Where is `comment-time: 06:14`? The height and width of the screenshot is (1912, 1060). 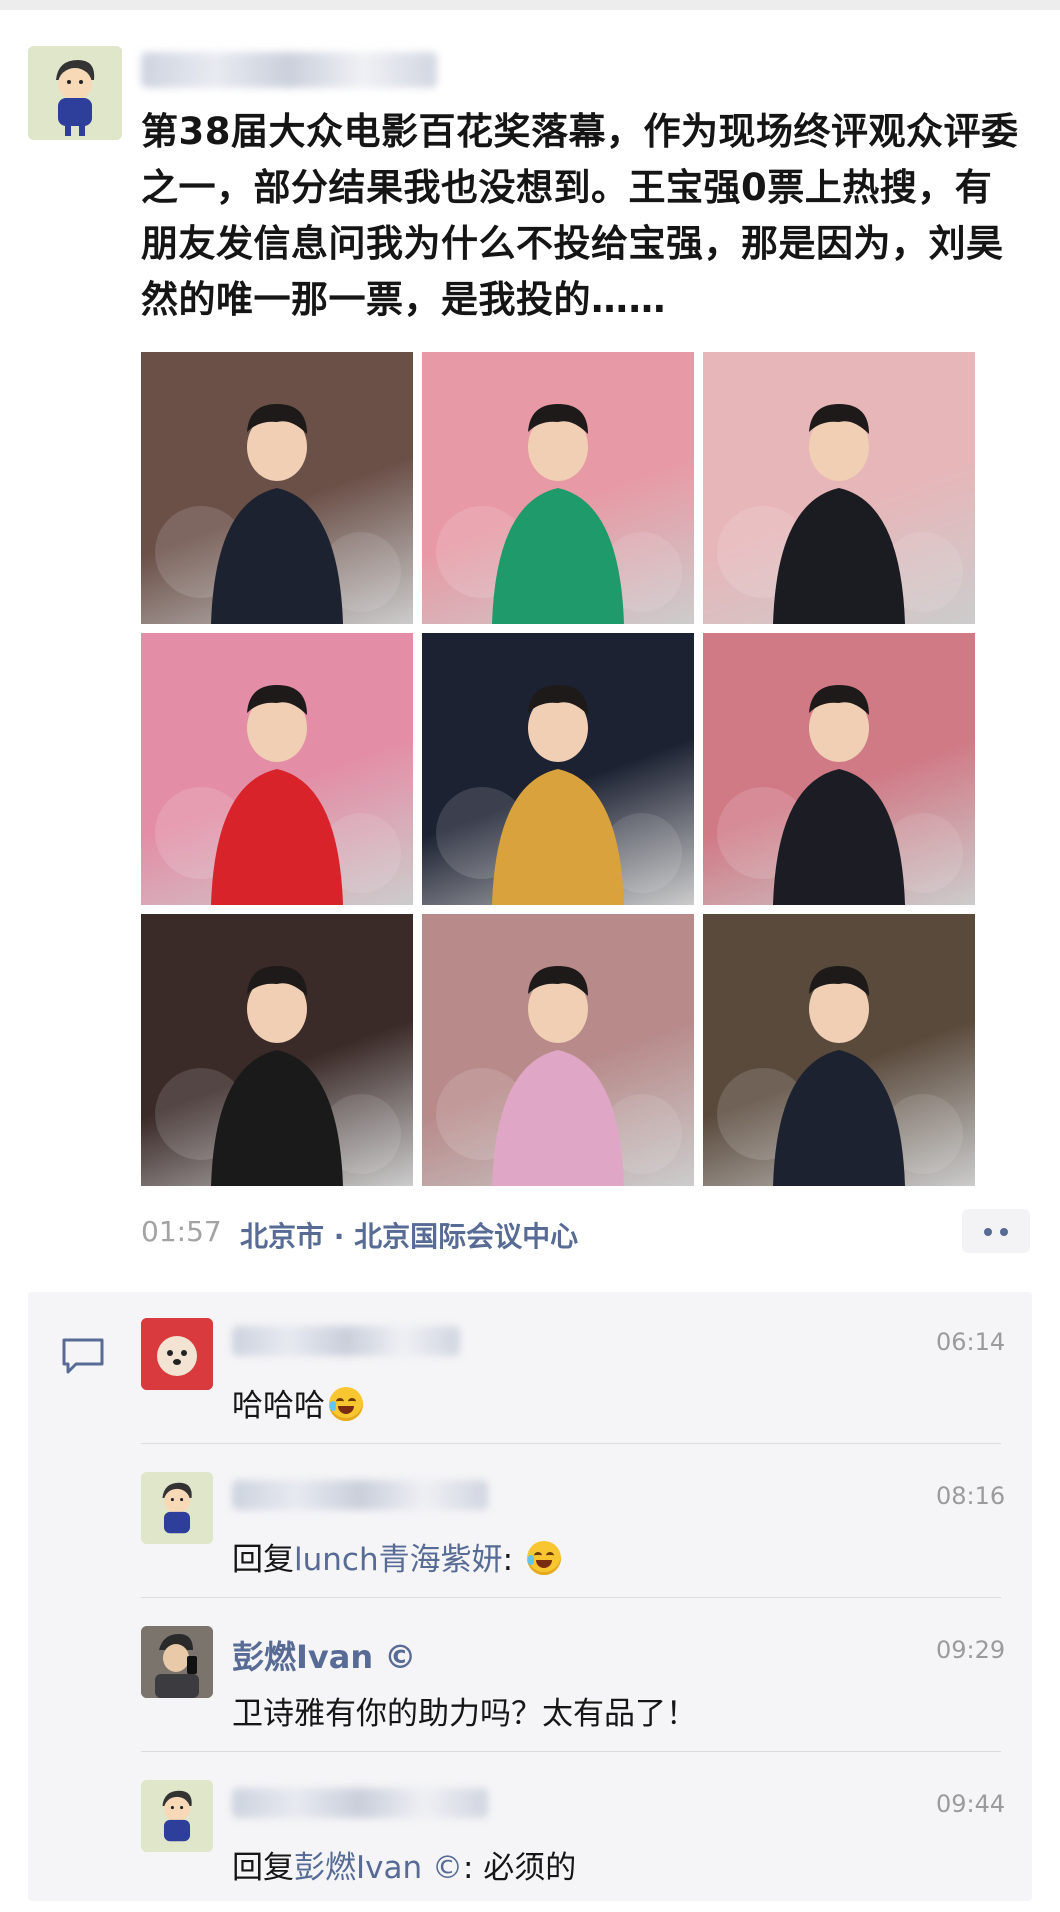 comment-time: 06:14 is located at coordinates (971, 1342).